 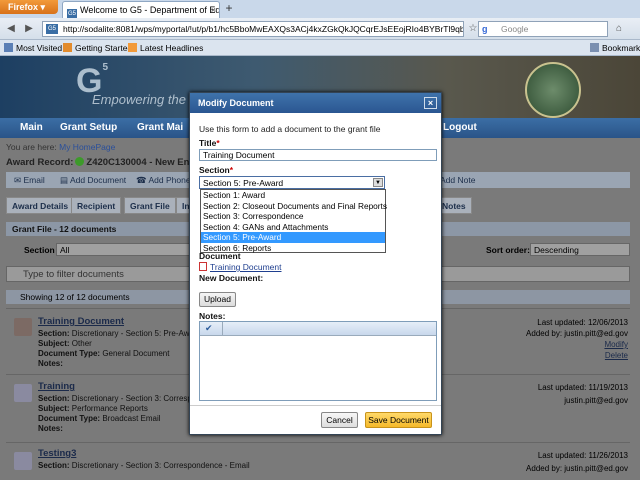 I want to click on document-type: Document Type: Broadcast Email, so click(x=99, y=418).